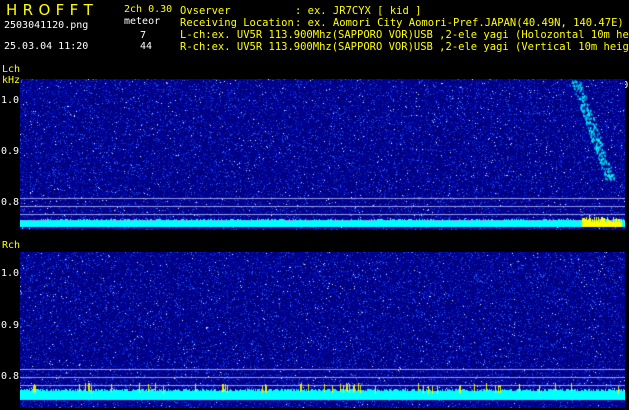 Image resolution: width=629 pixels, height=410 pixels. Describe the element at coordinates (10, 376) in the screenshot. I see `rch-ytick-0.8: 0.8` at that location.